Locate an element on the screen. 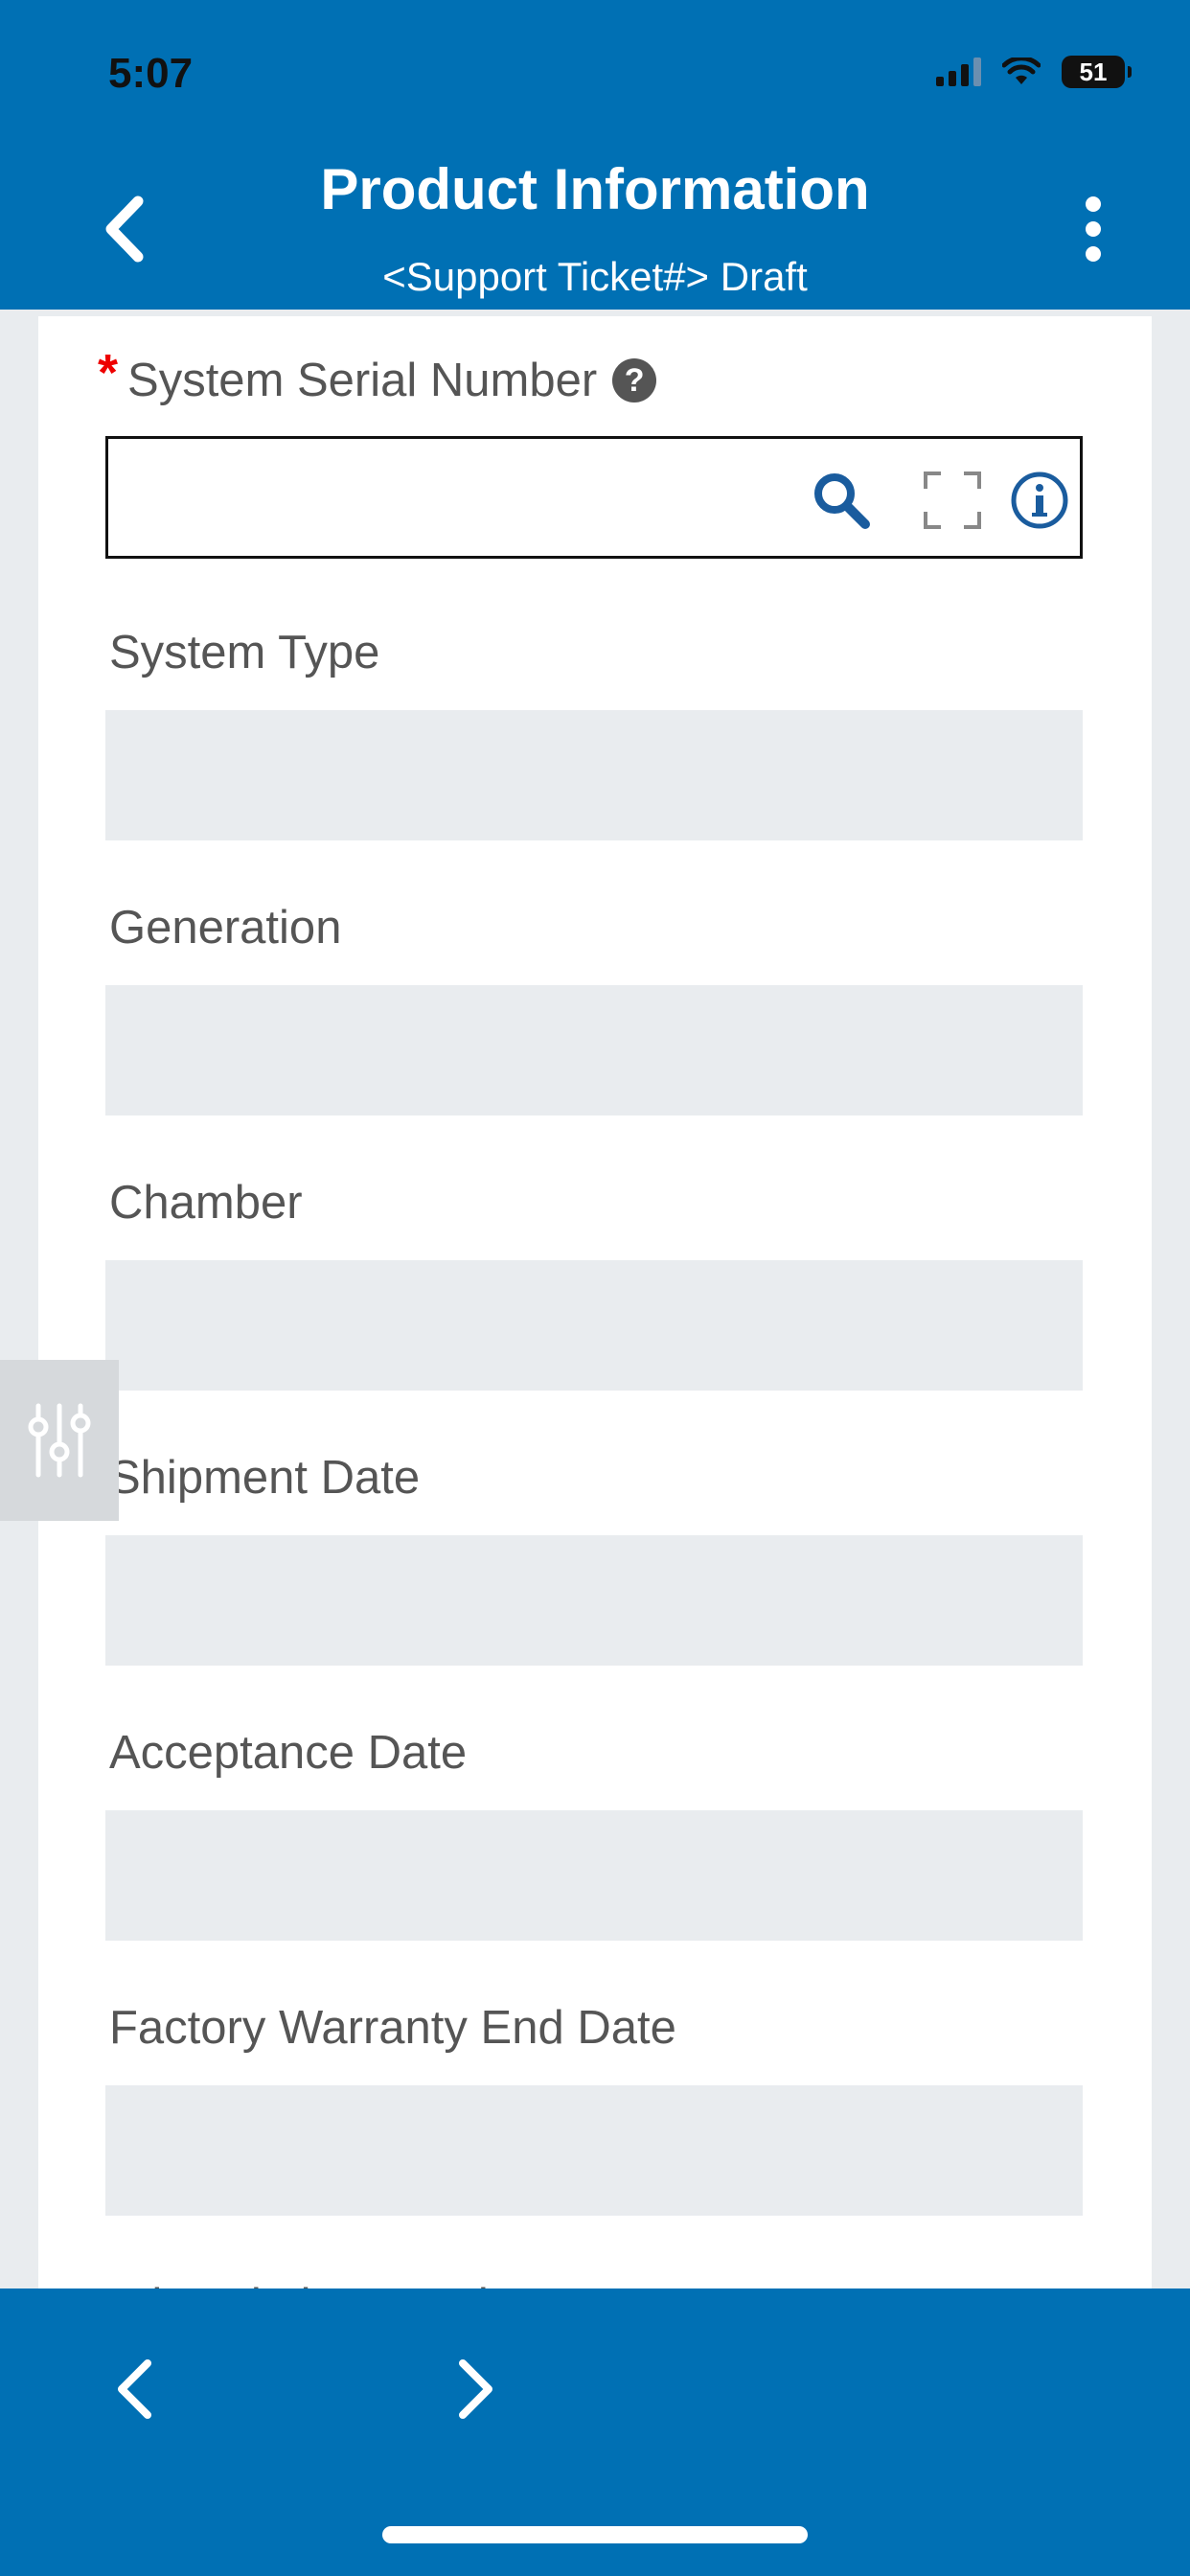 This screenshot has width=1190, height=2576. serial-number-field is located at coordinates (594, 497).